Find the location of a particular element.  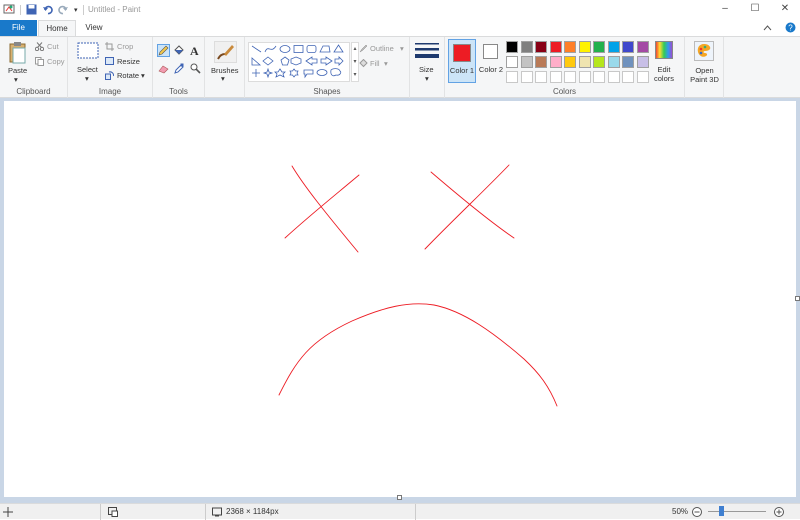

zoom-slider-thumb is located at coordinates (722, 511).